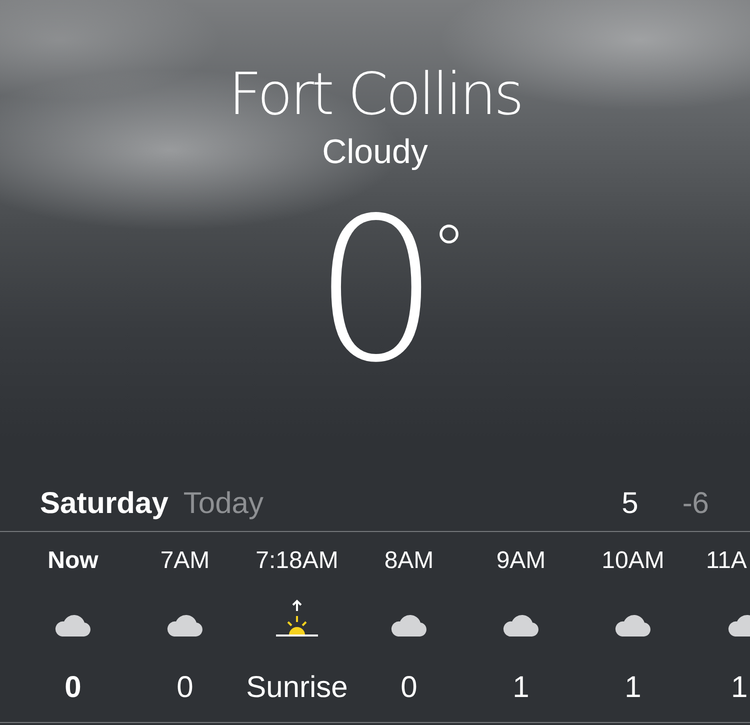 The image size is (750, 725). What do you see at coordinates (630, 504) in the screenshot?
I see `high-temperature: 5` at bounding box center [630, 504].